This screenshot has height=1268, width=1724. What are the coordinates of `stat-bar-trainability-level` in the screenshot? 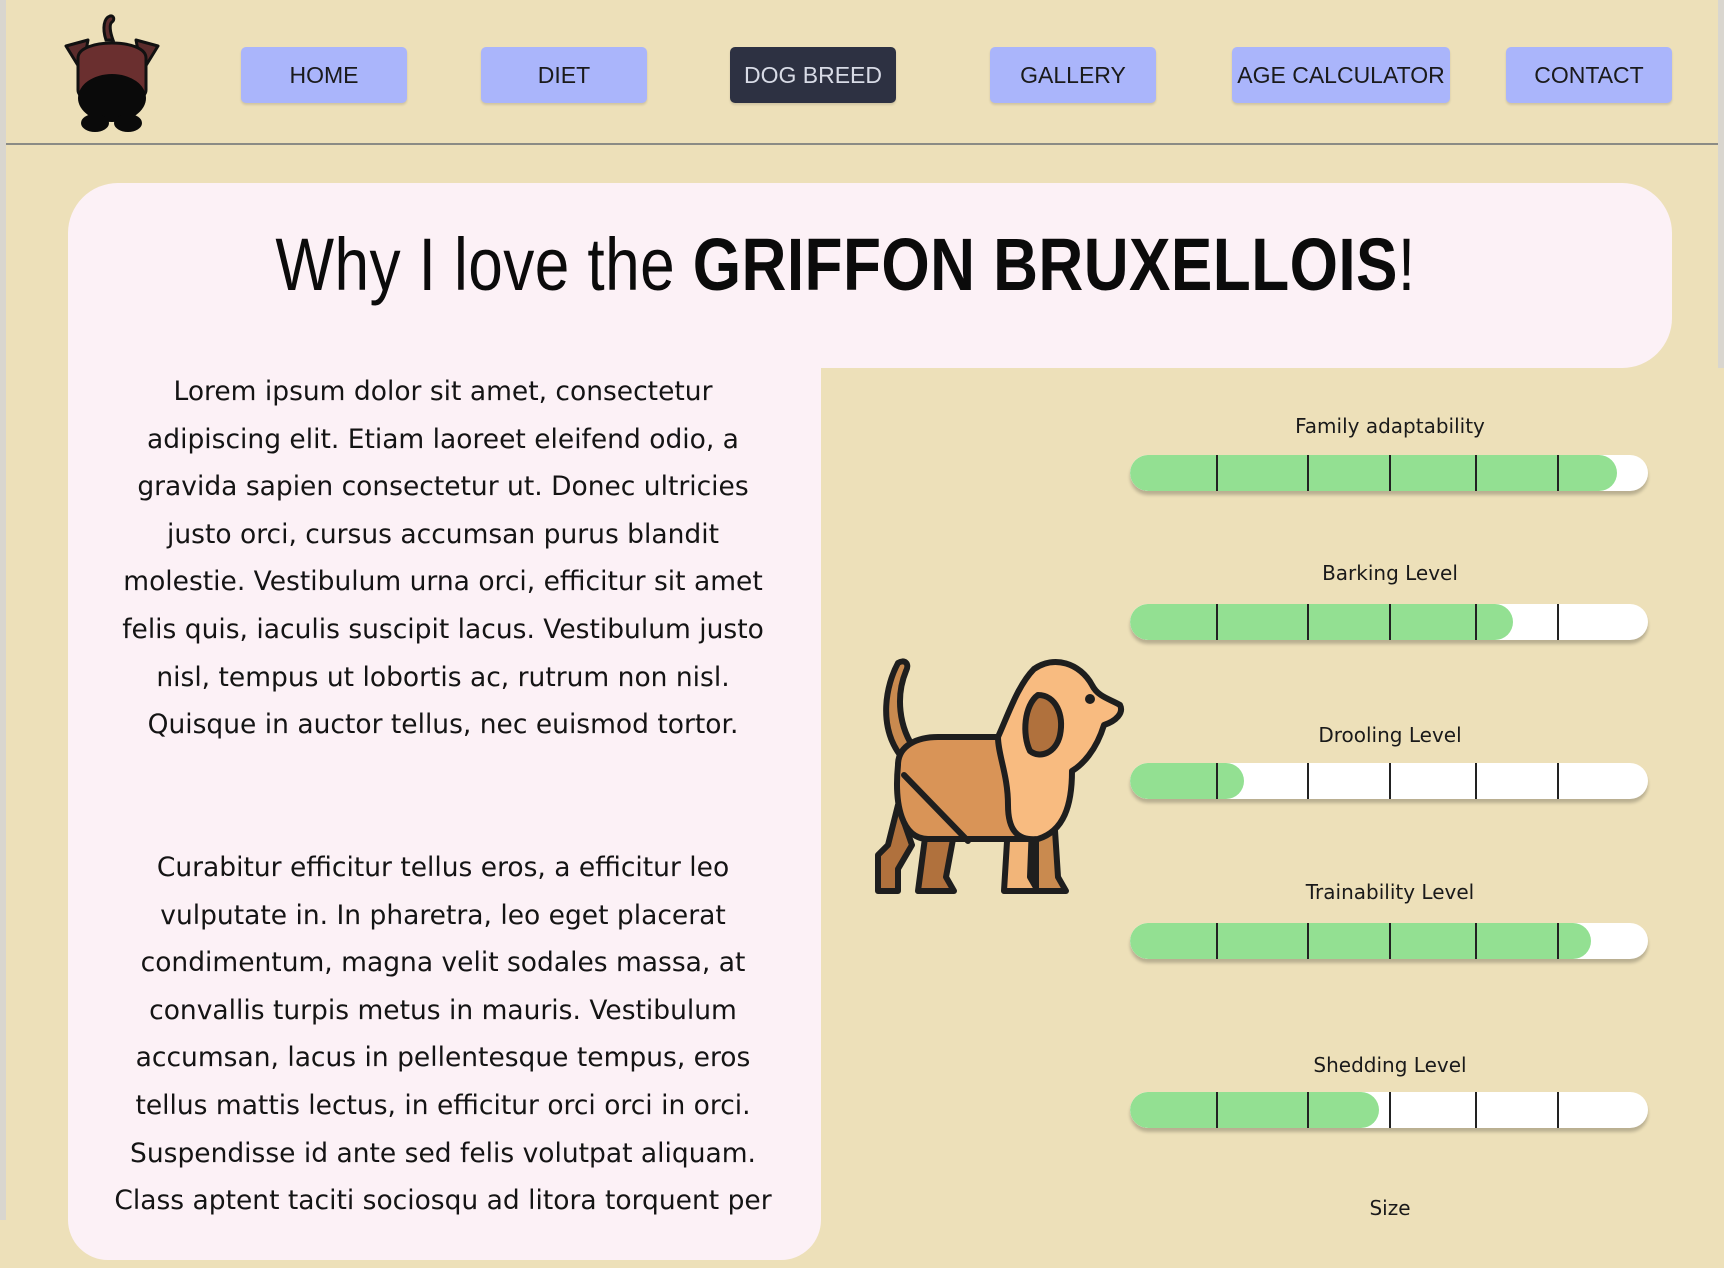 It's located at (1389, 941).